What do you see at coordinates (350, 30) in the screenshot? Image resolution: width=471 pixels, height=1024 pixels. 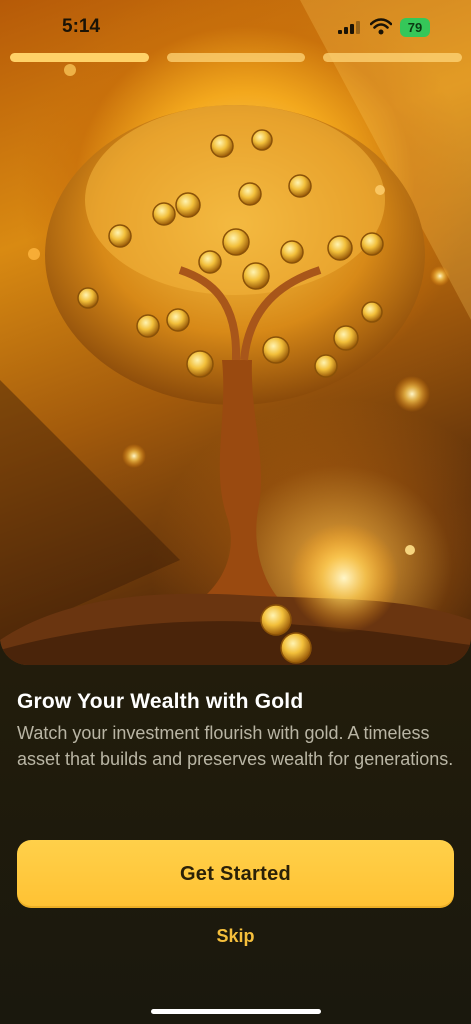 I see `cellular-signal-icon` at bounding box center [350, 30].